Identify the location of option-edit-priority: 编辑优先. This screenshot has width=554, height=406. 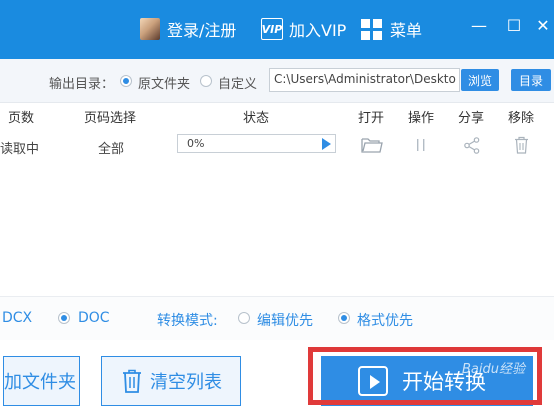
(285, 320).